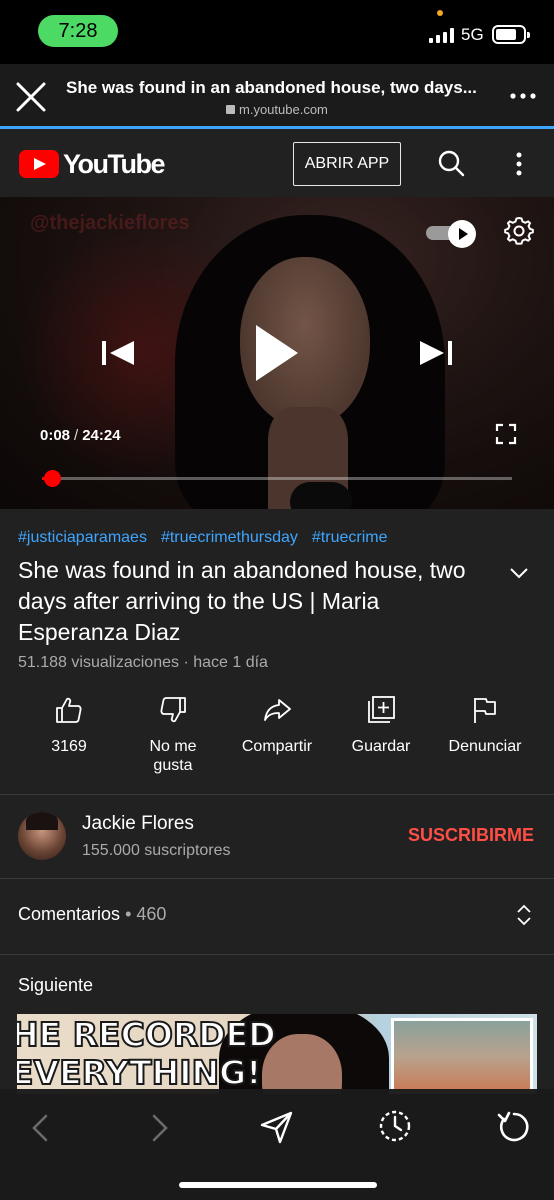 The width and height of the screenshot is (554, 1200). What do you see at coordinates (506, 434) in the screenshot?
I see `fullscreen-icon` at bounding box center [506, 434].